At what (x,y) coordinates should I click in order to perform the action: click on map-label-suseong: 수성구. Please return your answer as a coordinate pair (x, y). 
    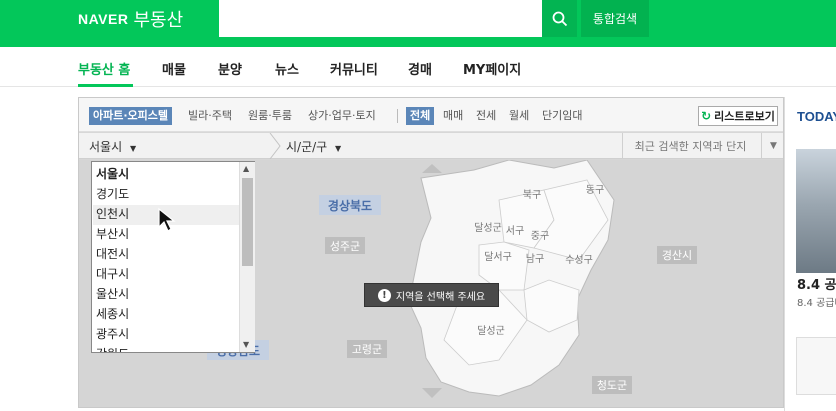
    Looking at the image, I should click on (579, 260).